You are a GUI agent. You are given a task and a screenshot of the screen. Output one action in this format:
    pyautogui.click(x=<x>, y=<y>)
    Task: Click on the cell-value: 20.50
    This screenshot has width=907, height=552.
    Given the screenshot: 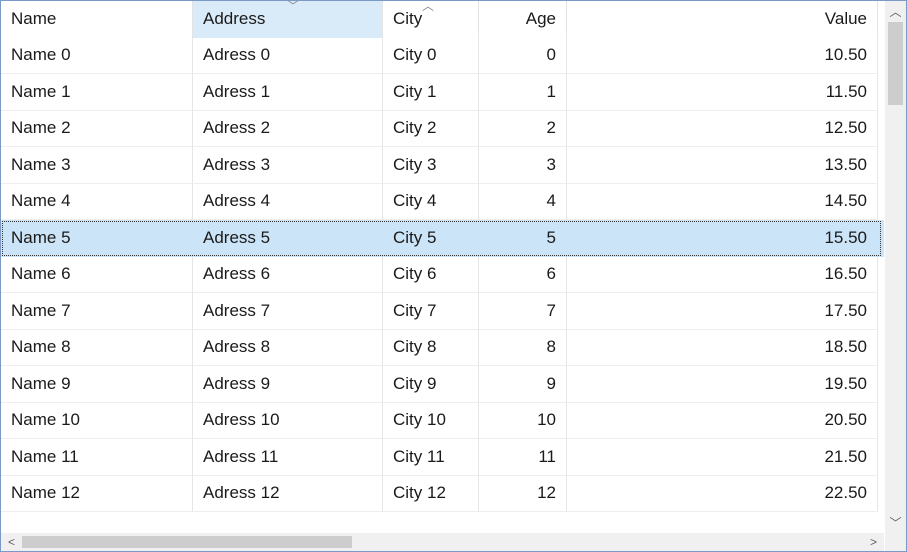 What is the action you would take?
    pyautogui.click(x=722, y=420)
    